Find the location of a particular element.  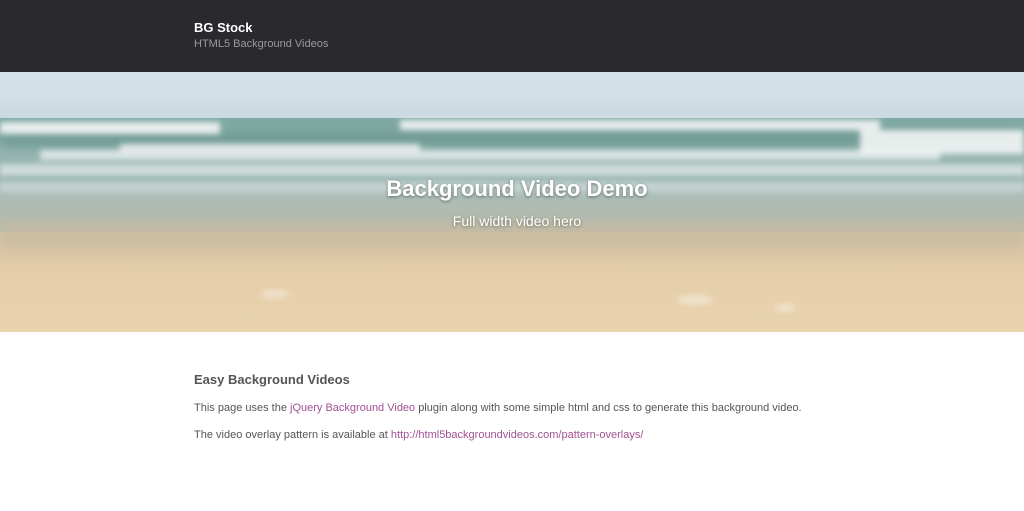

section-heading: Easy Background Videos is located at coordinates (272, 379).